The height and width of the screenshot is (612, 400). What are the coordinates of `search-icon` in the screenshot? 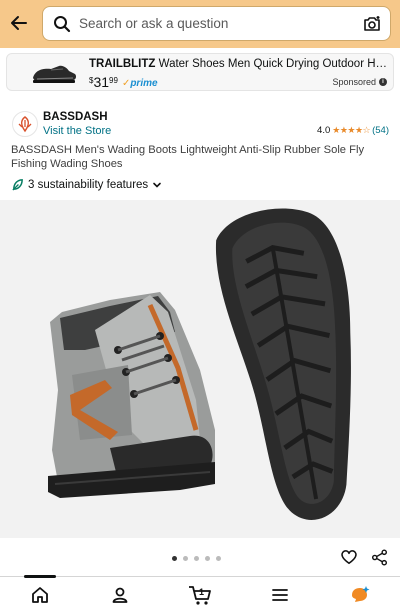 It's located at (62, 24).